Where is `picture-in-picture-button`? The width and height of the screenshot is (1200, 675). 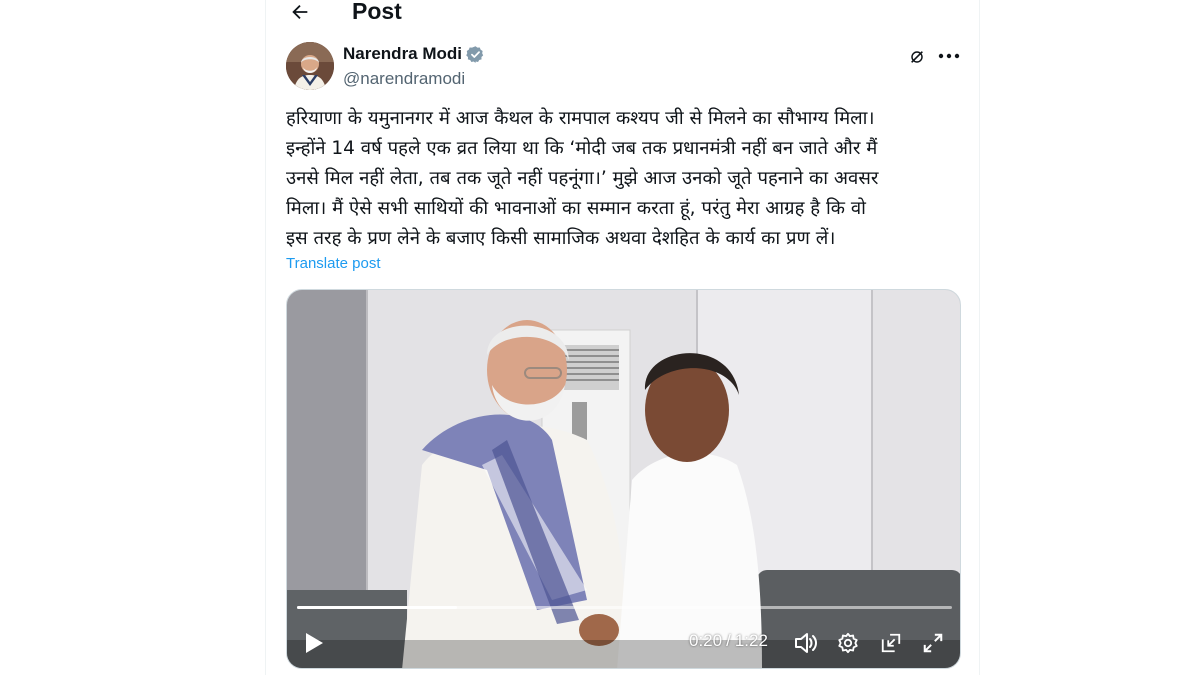
picture-in-picture-button is located at coordinates (891, 643).